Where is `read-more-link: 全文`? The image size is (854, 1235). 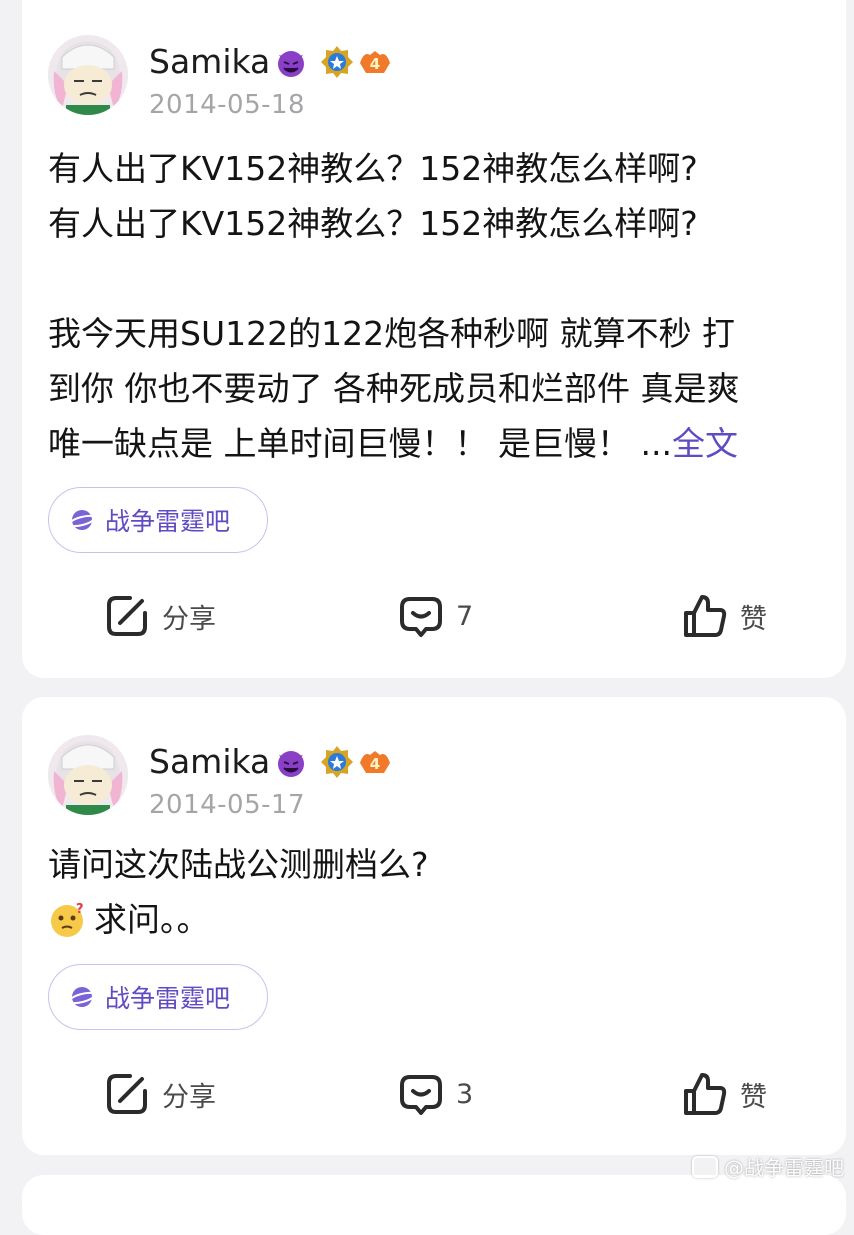
read-more-link: 全文 is located at coordinates (705, 443).